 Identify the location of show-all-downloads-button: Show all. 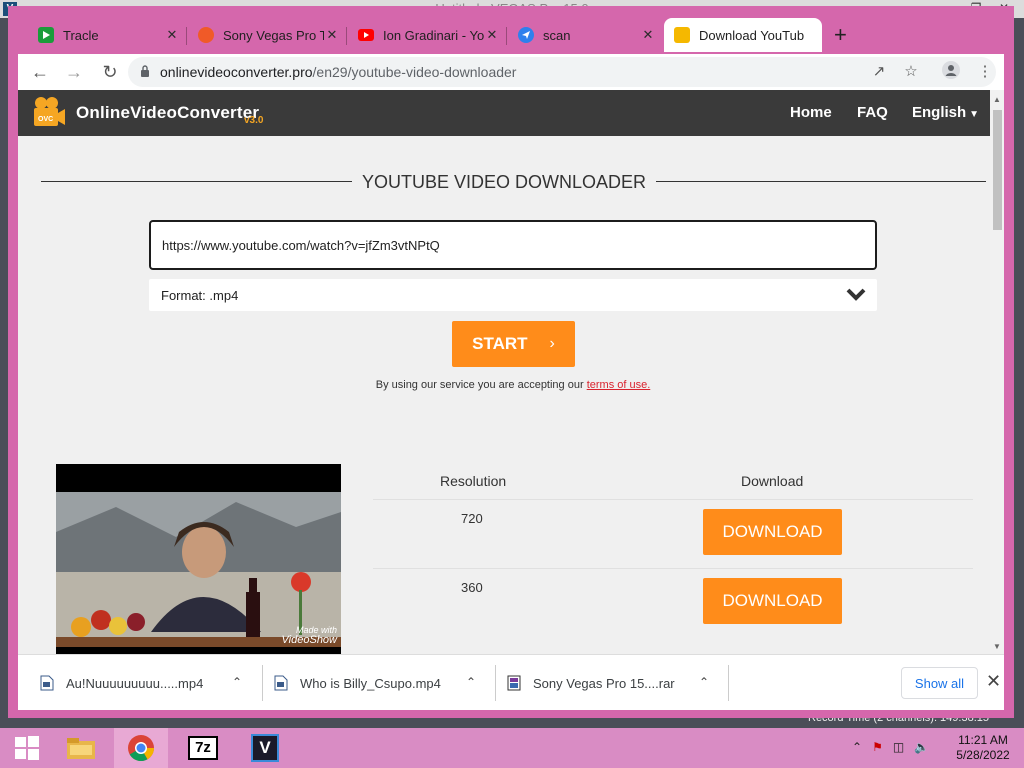
(939, 683).